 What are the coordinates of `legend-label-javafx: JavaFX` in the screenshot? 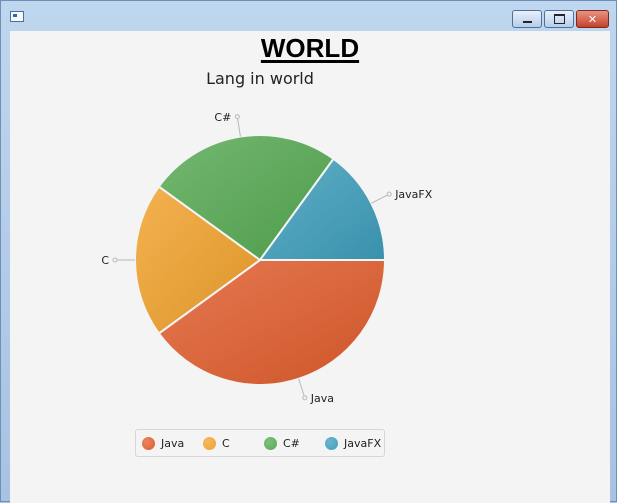 It's located at (363, 443).